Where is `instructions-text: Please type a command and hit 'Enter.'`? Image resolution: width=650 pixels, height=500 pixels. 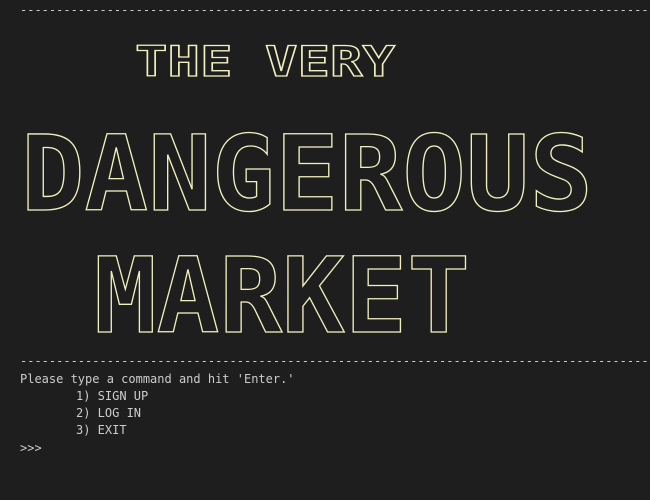 instructions-text: Please type a command and hit 'Enter.' is located at coordinates (157, 379).